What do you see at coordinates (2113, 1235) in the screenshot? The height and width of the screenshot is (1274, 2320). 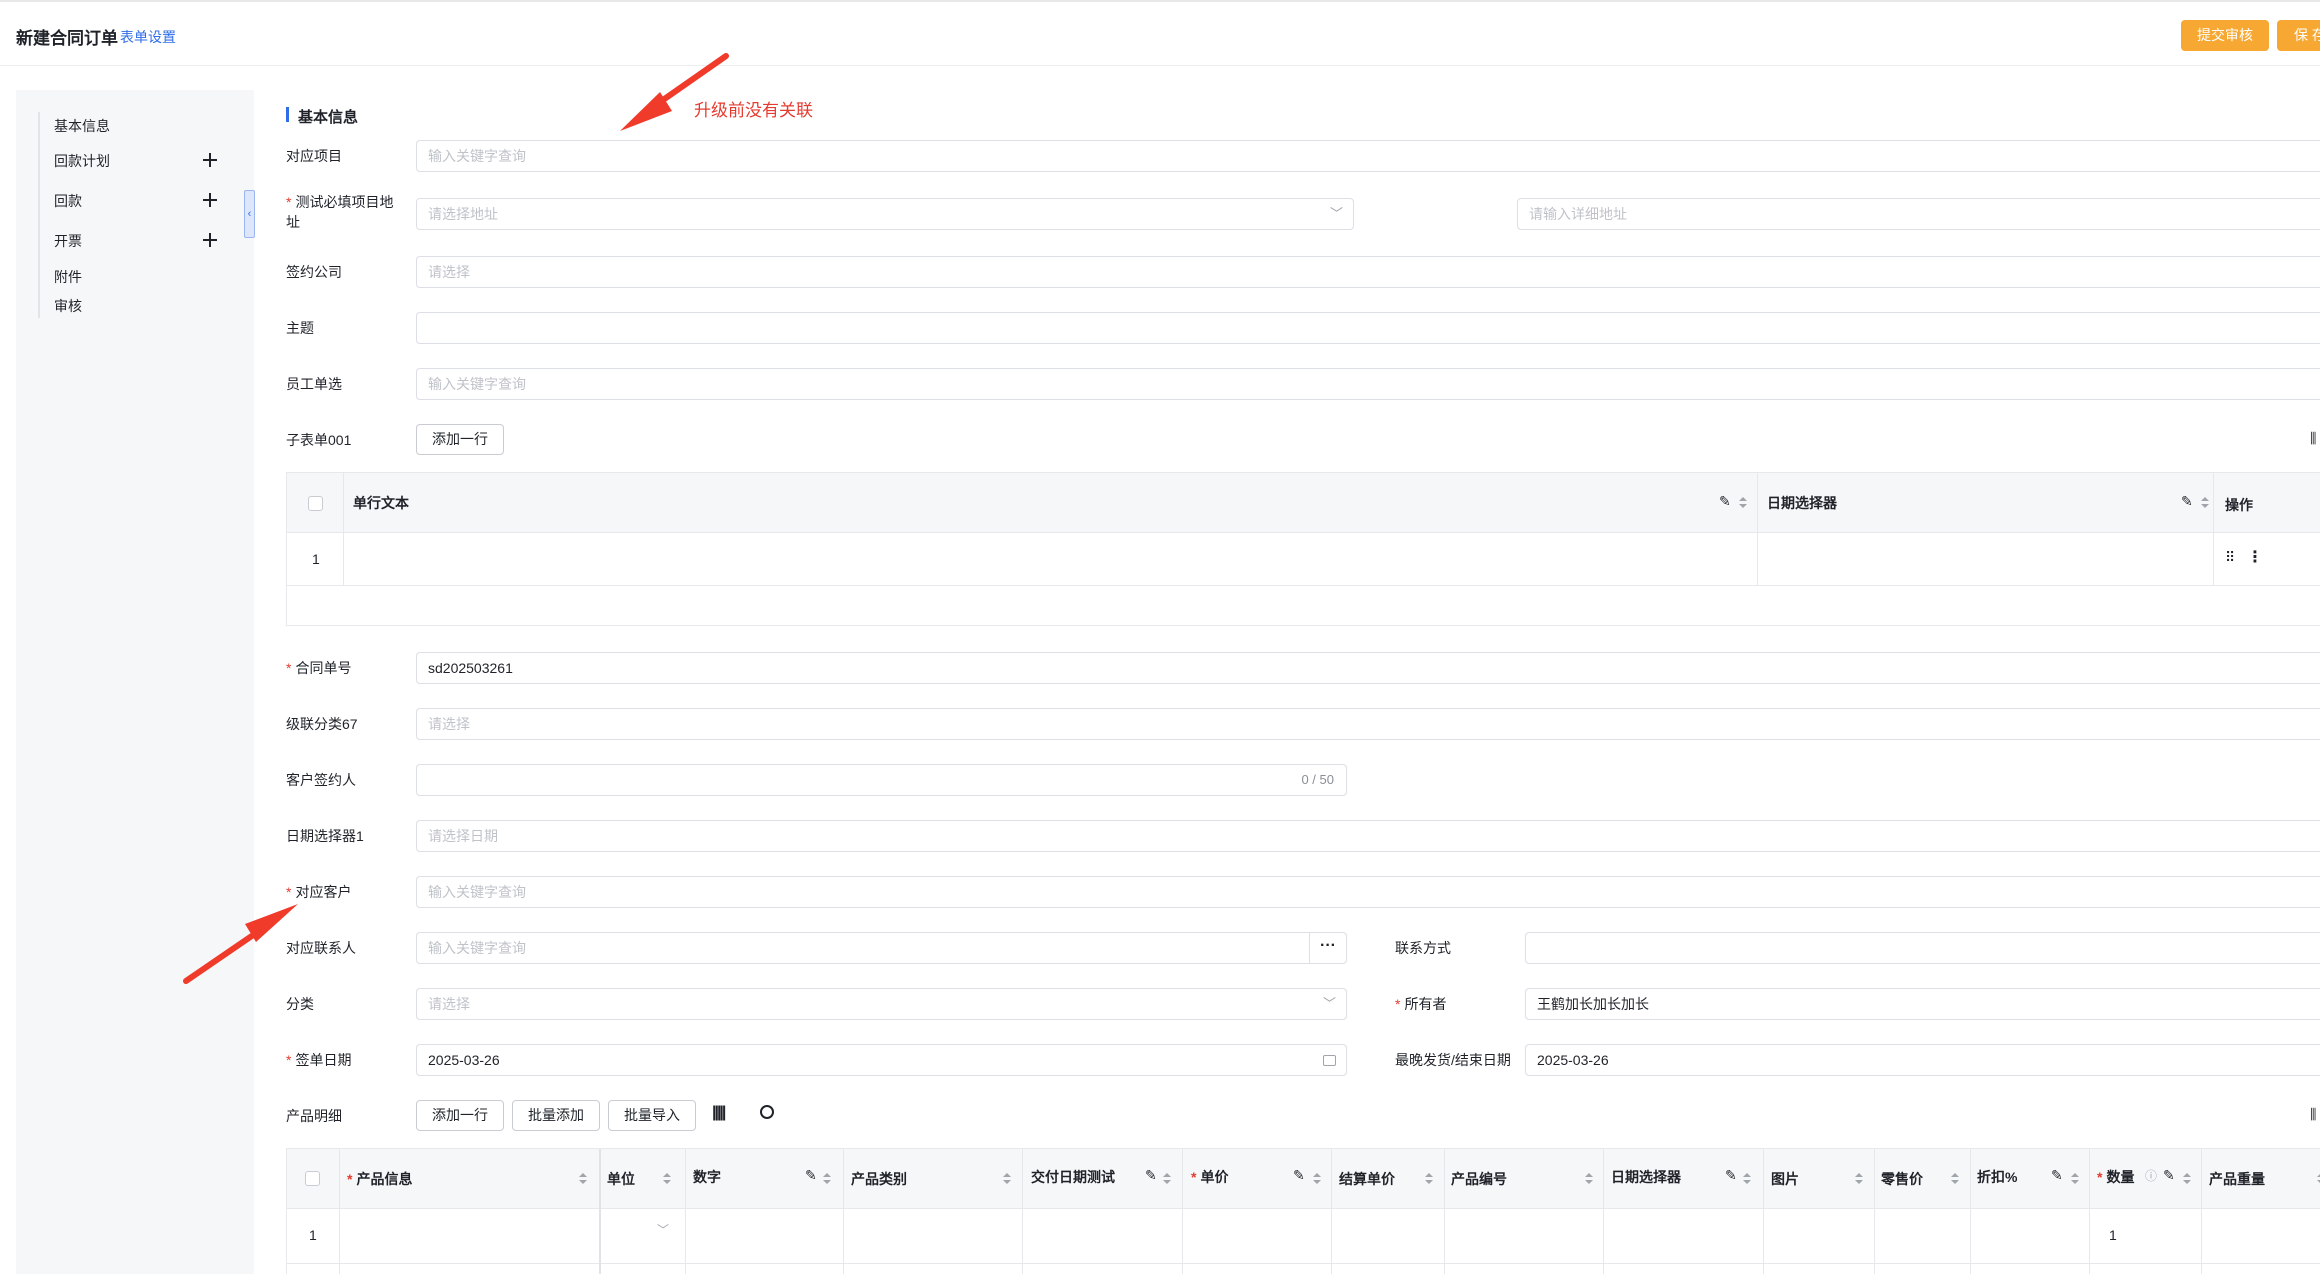 I see `product-row-quantity: 1` at bounding box center [2113, 1235].